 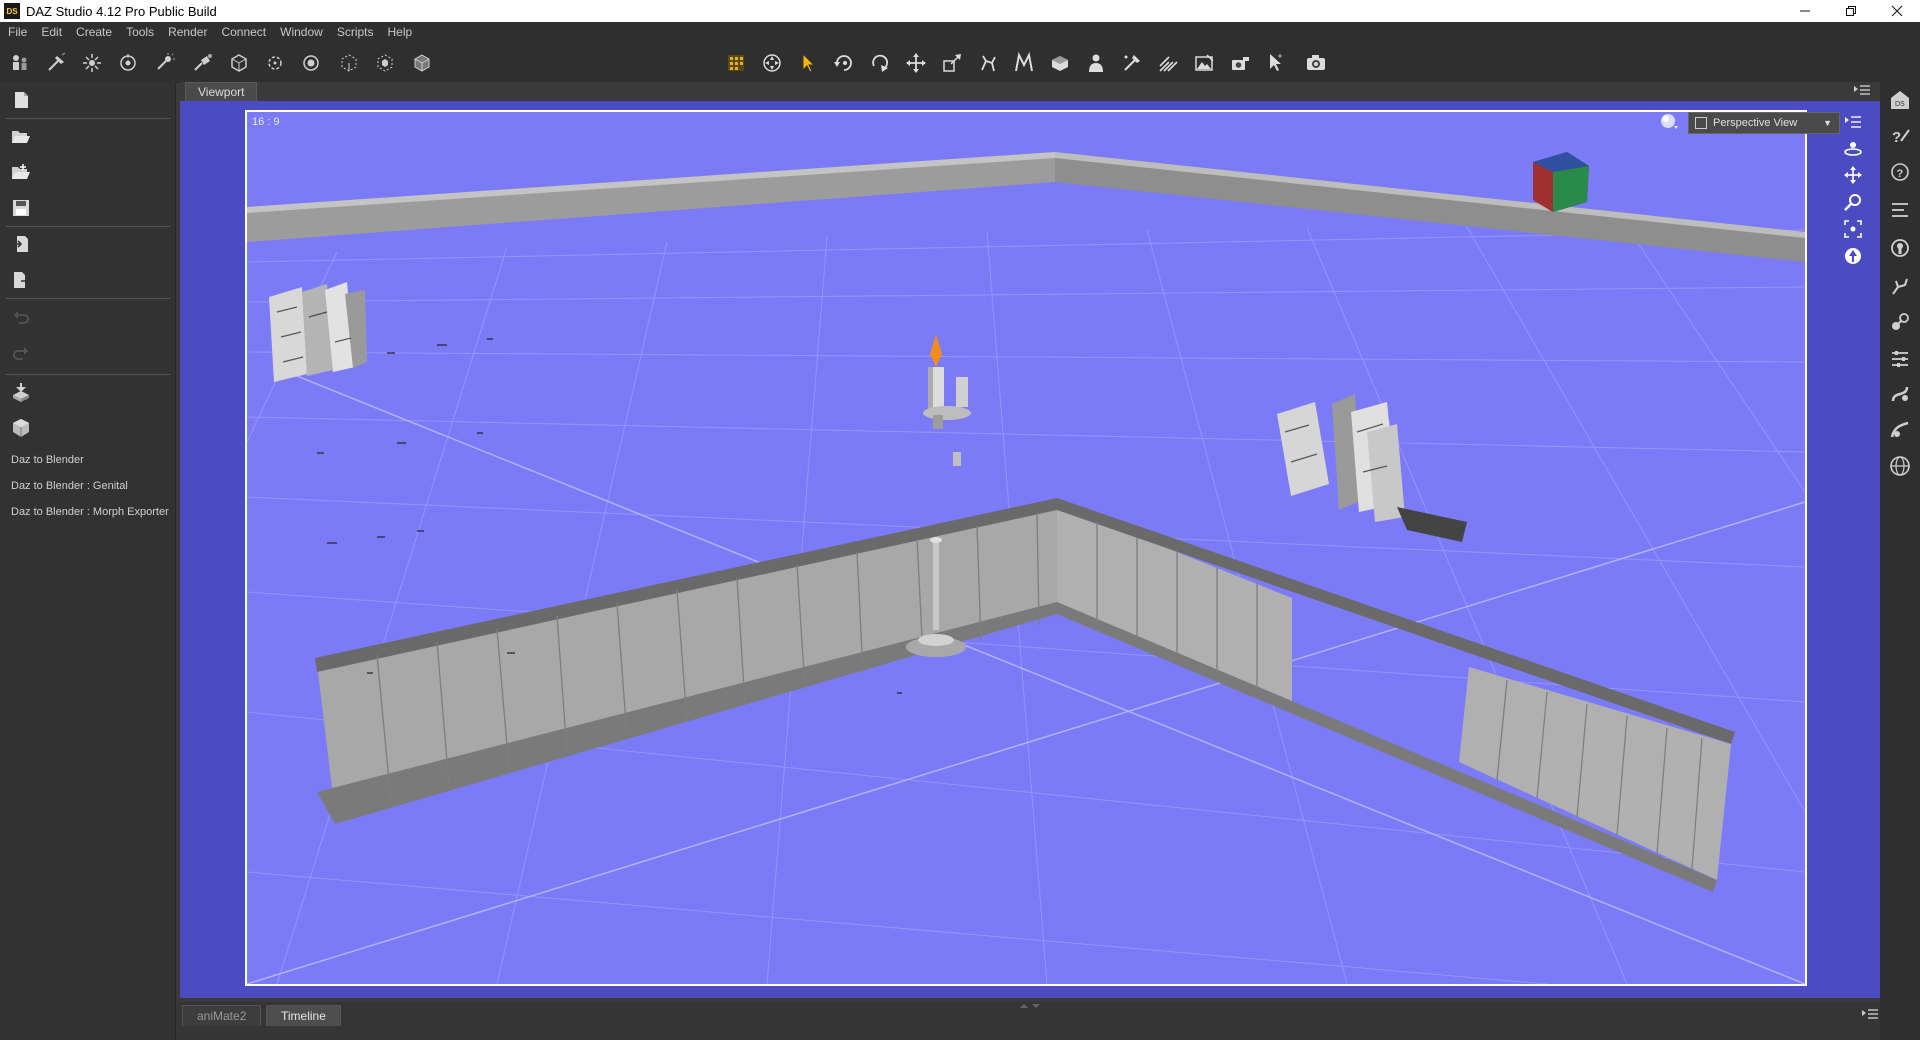 What do you see at coordinates (1900, 394) in the screenshot?
I see `surfaces-icon` at bounding box center [1900, 394].